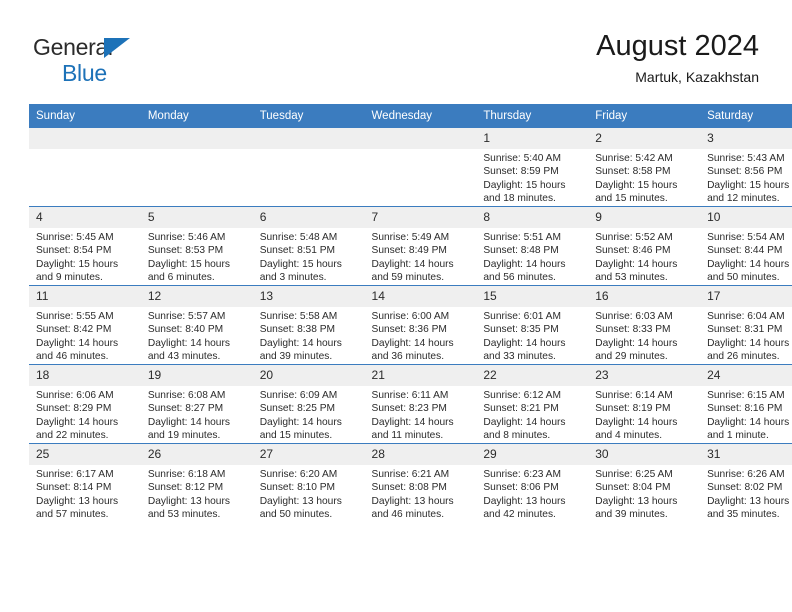 Image resolution: width=792 pixels, height=612 pixels. I want to click on weekday-header-thursday: Thursday, so click(532, 116).